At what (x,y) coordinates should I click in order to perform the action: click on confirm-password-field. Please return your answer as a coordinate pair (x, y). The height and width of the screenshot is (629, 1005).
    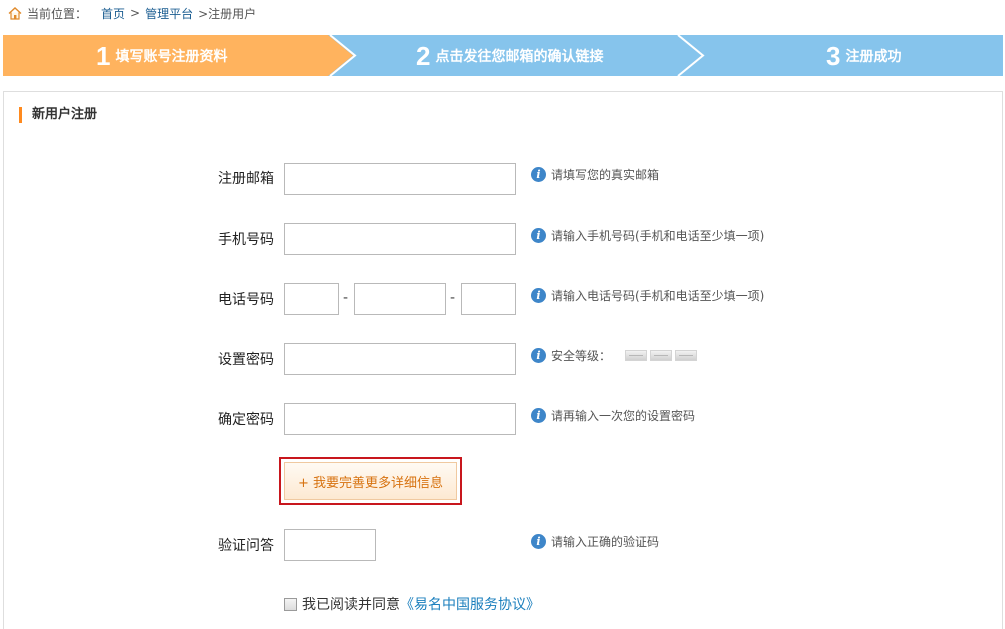
    Looking at the image, I should click on (400, 419).